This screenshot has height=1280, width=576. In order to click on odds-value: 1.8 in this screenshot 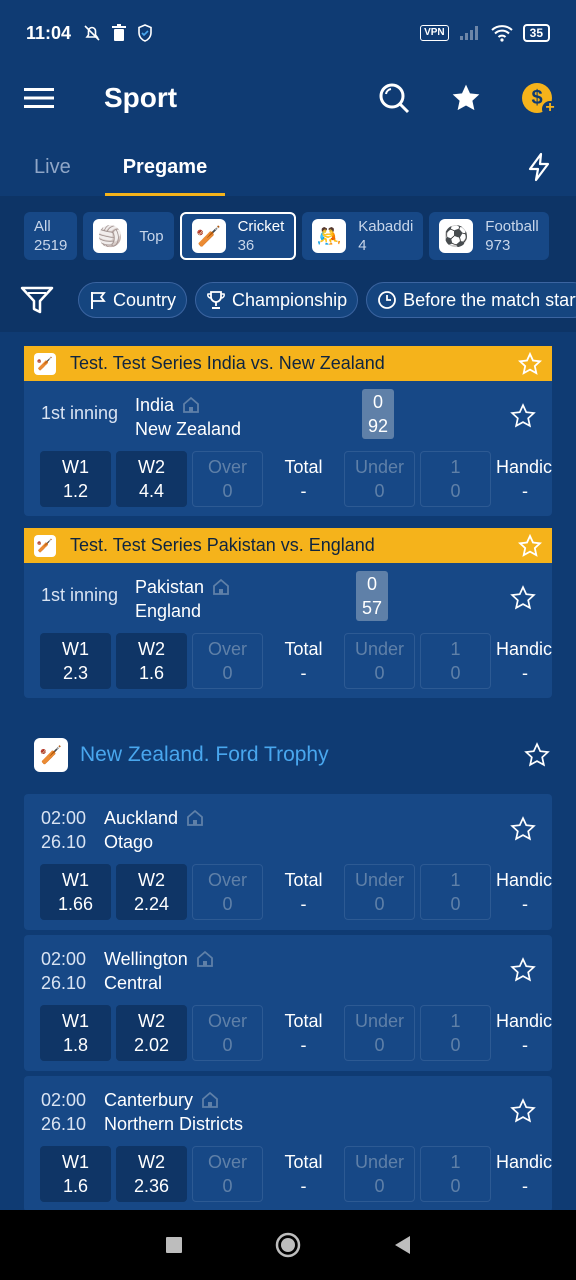, I will do `click(75, 1045)`.